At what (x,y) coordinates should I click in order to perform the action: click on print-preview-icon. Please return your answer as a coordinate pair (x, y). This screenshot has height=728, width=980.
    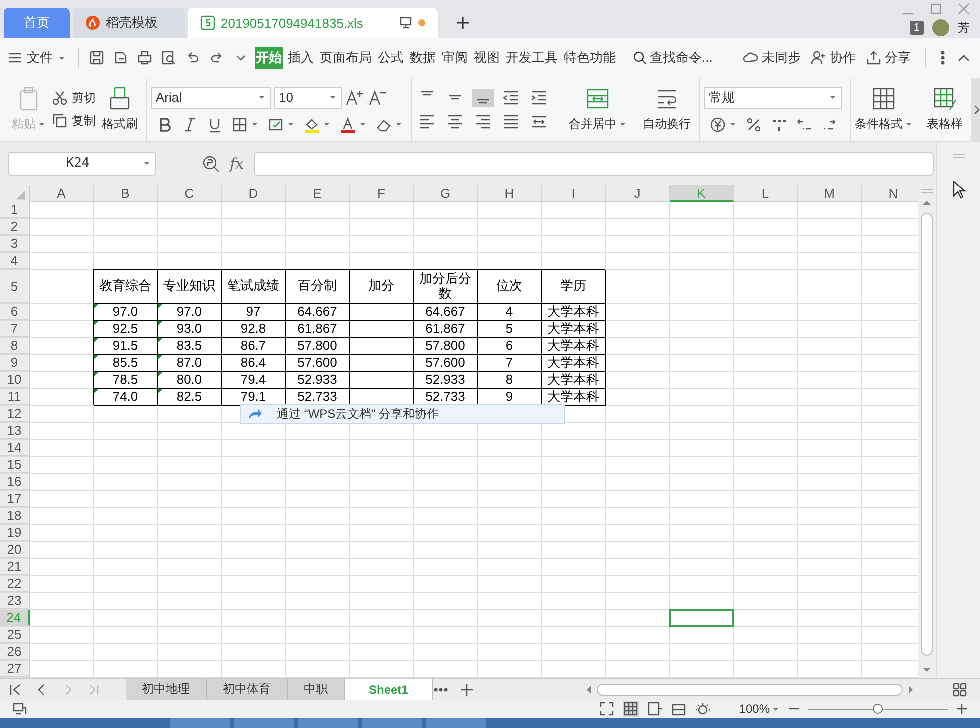
    Looking at the image, I should click on (169, 58).